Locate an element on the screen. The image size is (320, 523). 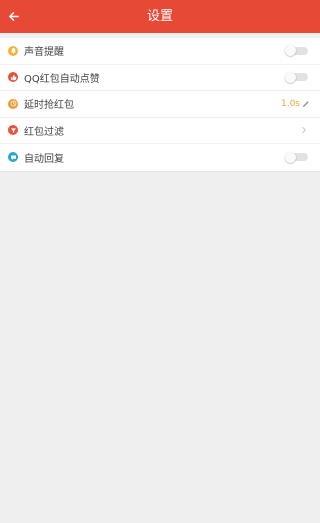
setting-row-delay-grab: 延时抢红包 1.0s is located at coordinates (160, 104).